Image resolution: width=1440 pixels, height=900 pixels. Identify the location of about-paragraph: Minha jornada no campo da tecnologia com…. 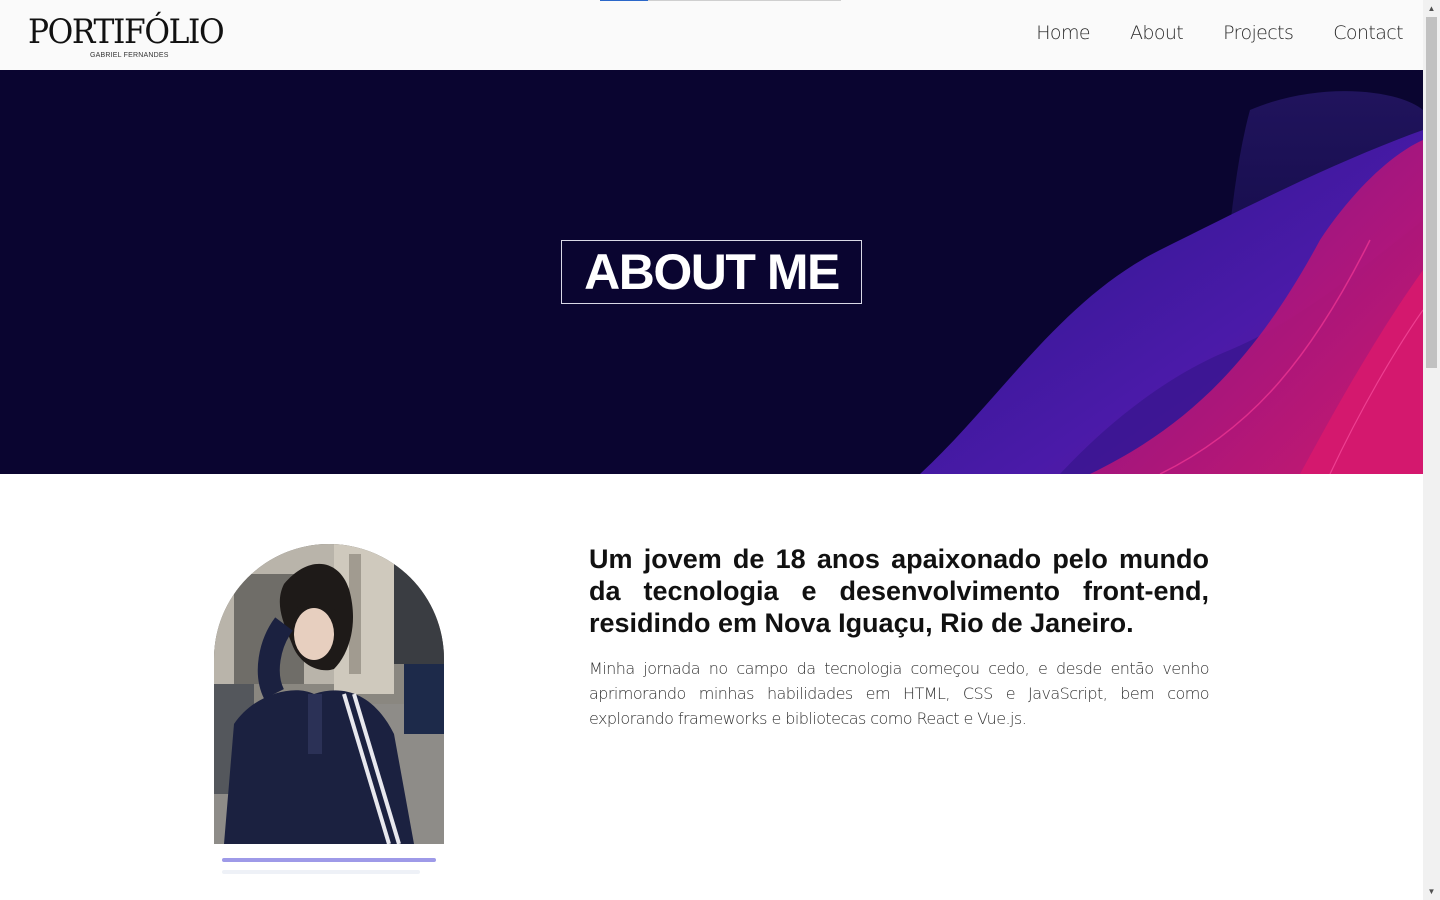
(899, 693).